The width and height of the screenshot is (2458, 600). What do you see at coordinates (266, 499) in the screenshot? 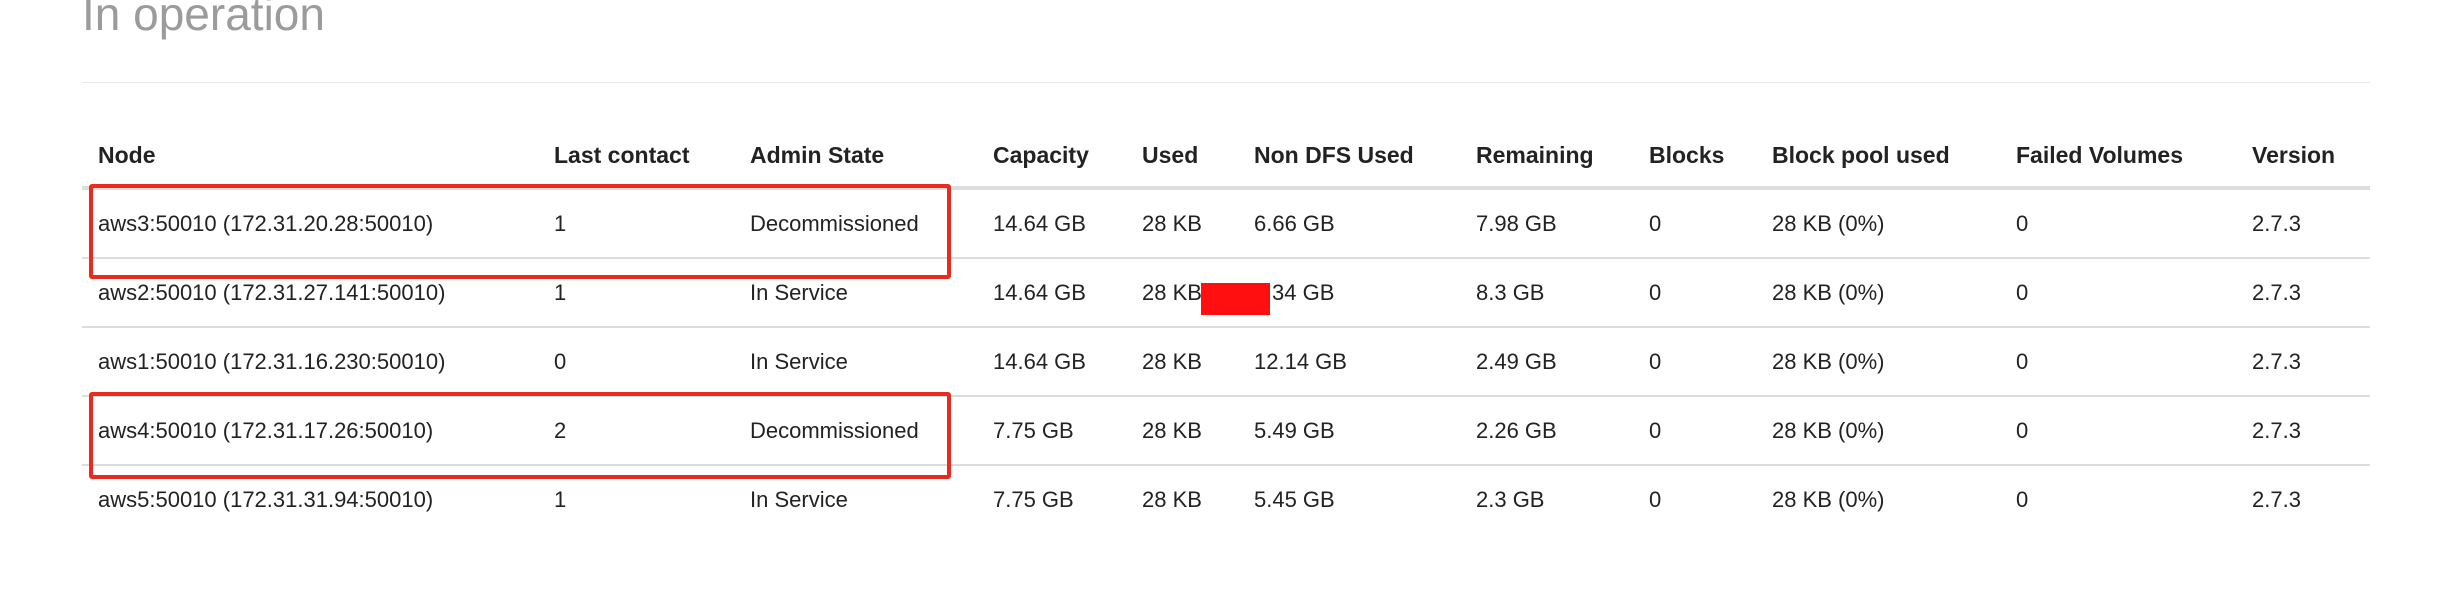
I see `cell-node: aws5:50010 (172.31.31.94:50010)` at bounding box center [266, 499].